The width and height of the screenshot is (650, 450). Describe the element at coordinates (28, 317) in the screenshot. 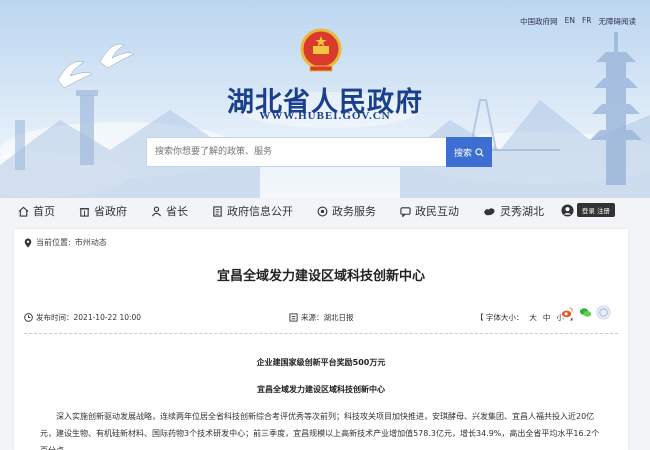

I see `clock-icon` at that location.